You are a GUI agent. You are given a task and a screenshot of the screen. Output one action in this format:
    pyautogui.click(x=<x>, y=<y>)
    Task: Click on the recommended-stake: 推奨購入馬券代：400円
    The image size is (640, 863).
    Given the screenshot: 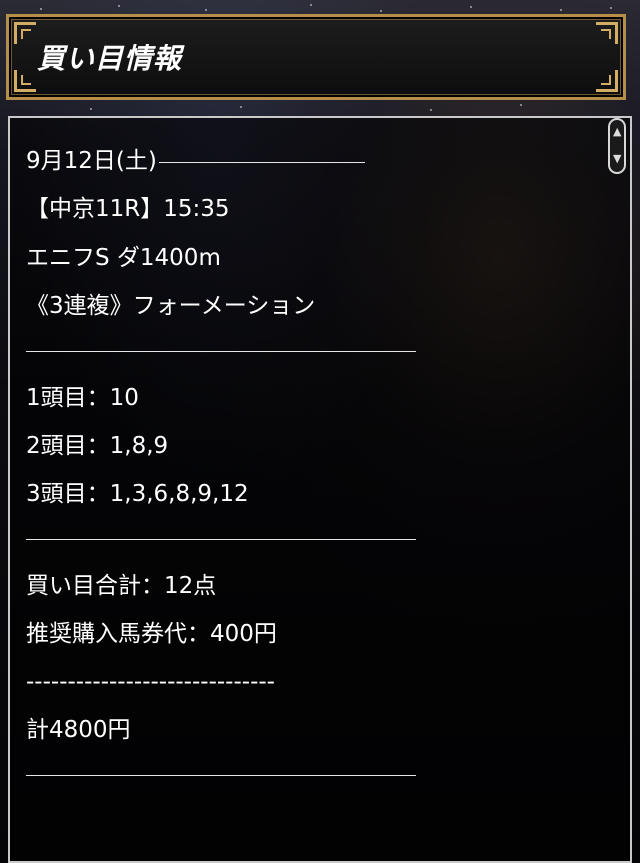 What is the action you would take?
    pyautogui.click(x=151, y=634)
    